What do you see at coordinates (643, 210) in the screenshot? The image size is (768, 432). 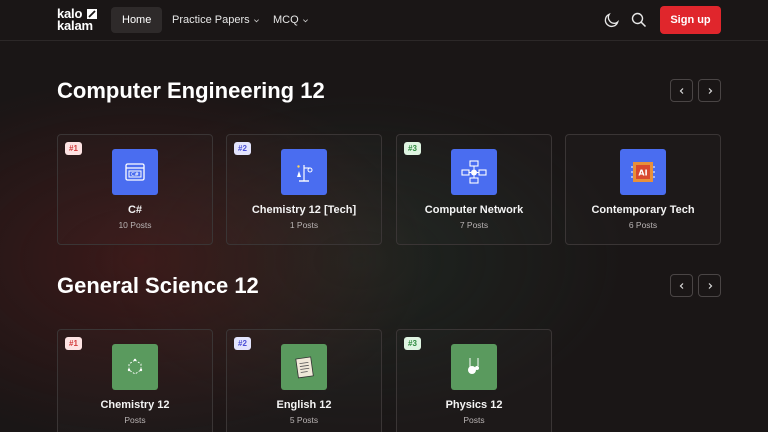 I see `card-title: Contemporary Tech` at bounding box center [643, 210].